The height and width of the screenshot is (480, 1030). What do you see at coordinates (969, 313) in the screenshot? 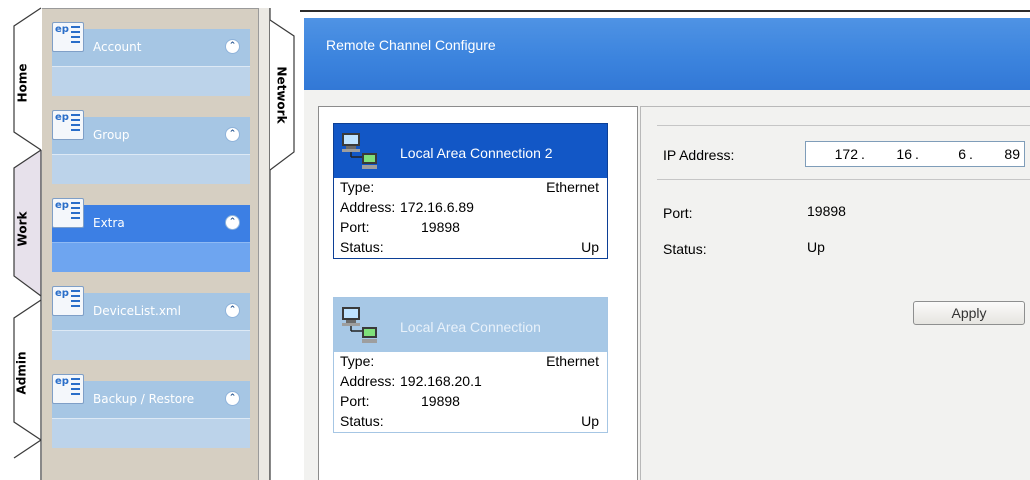
I see `apply-button: Apply` at bounding box center [969, 313].